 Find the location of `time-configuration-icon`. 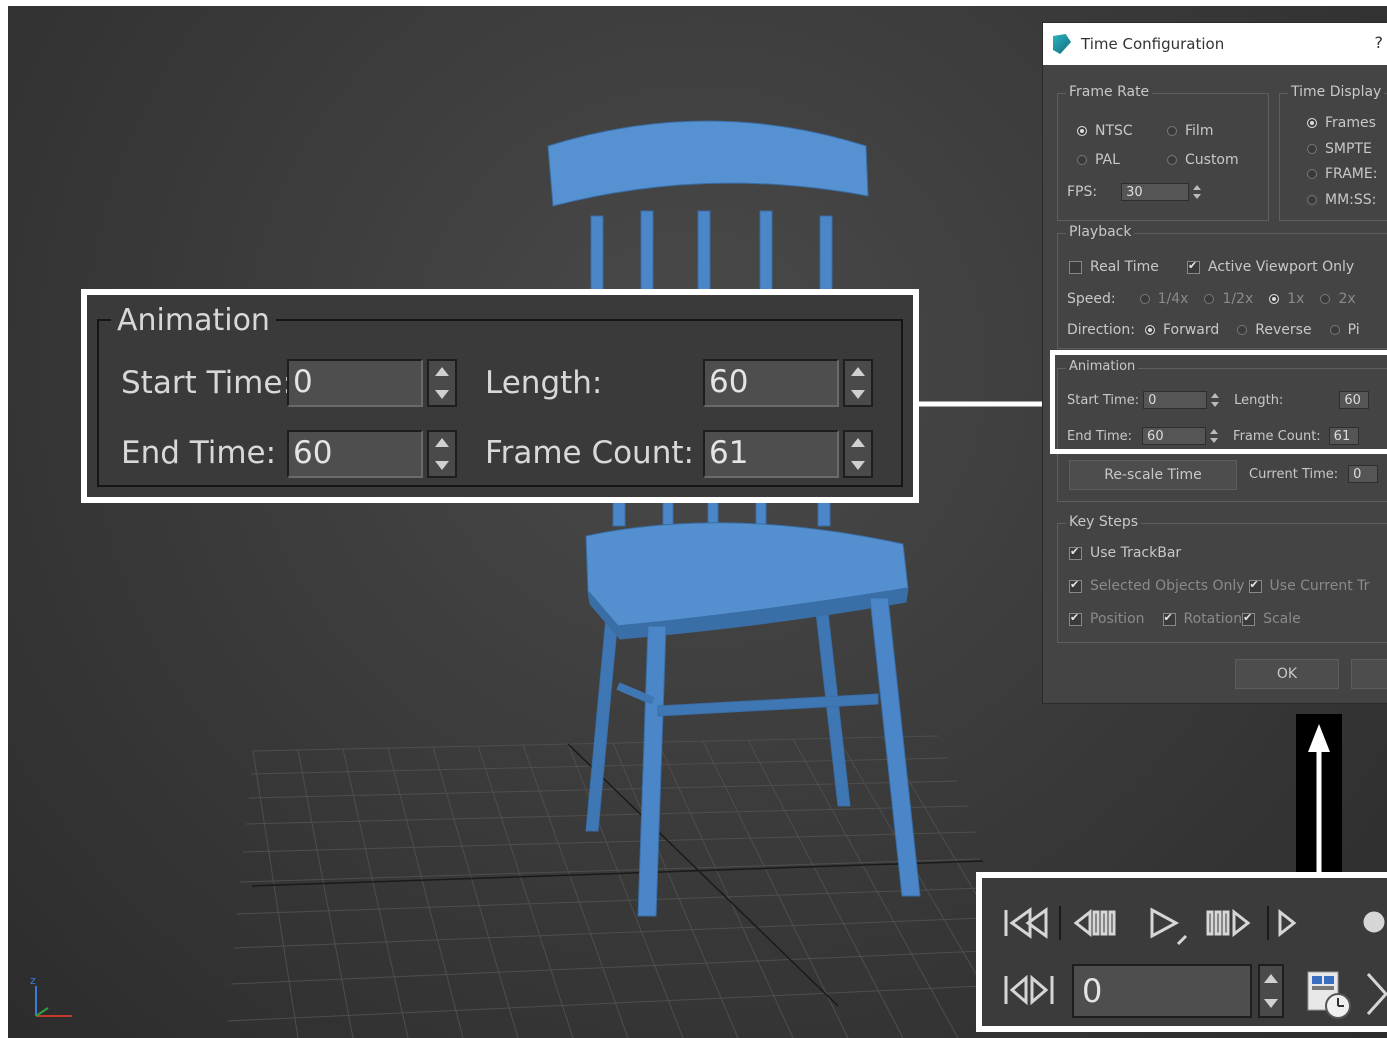

time-configuration-icon is located at coordinates (1328, 994).